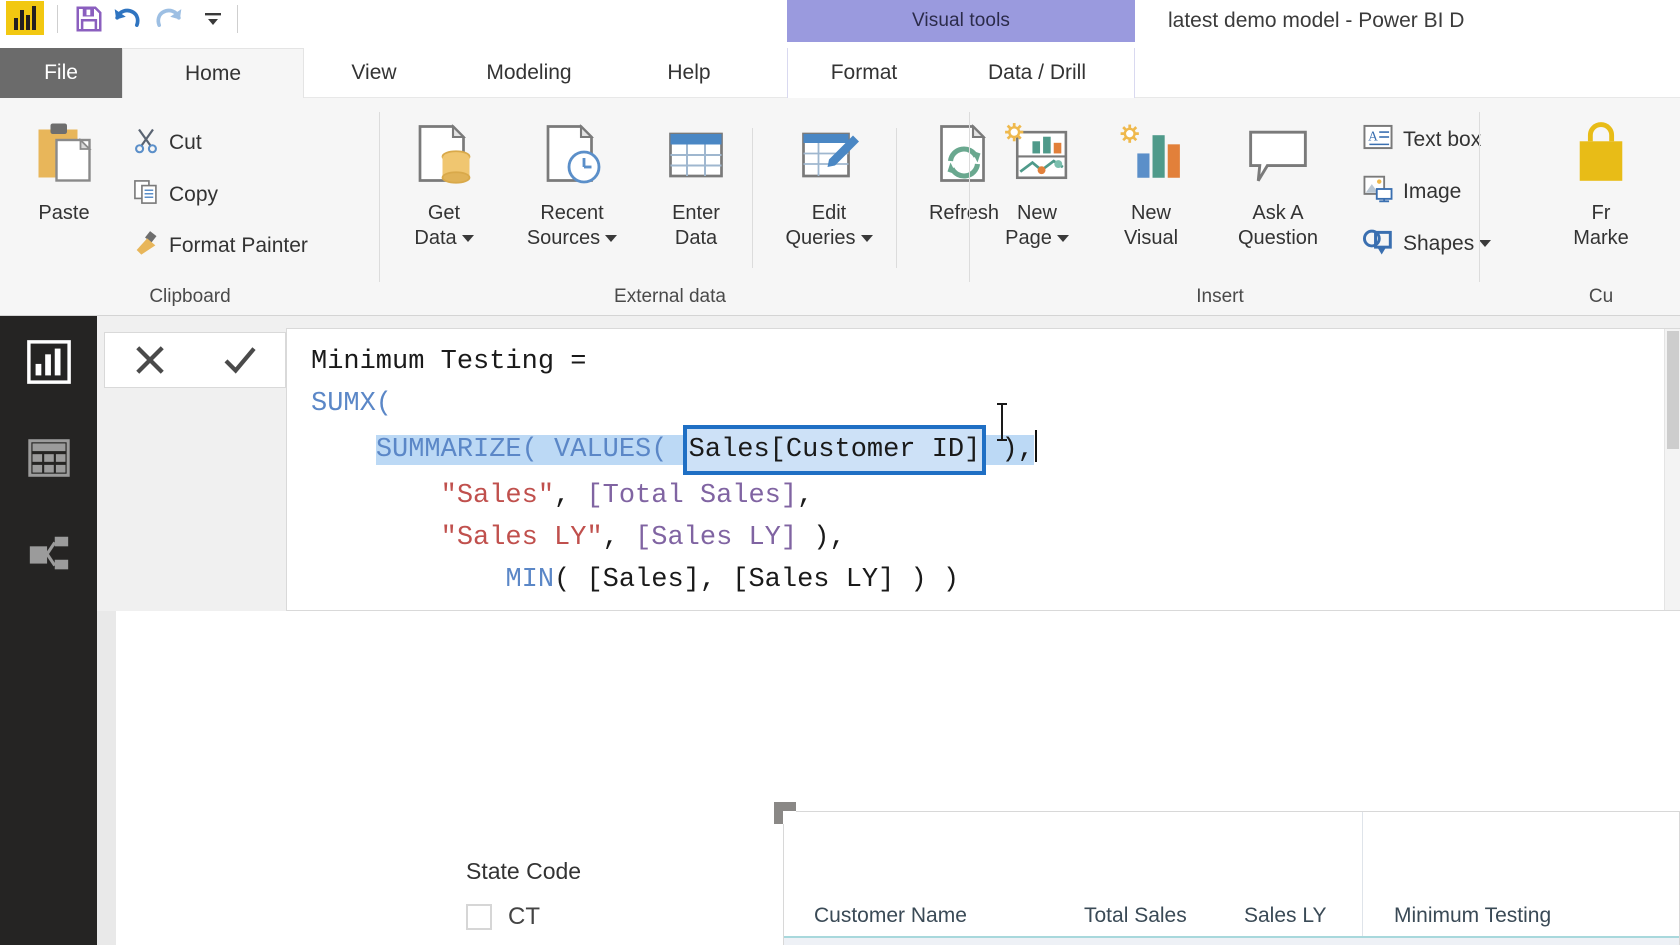 The width and height of the screenshot is (1680, 945). What do you see at coordinates (570, 496) in the screenshot?
I see `dax-token-comma: ,` at bounding box center [570, 496].